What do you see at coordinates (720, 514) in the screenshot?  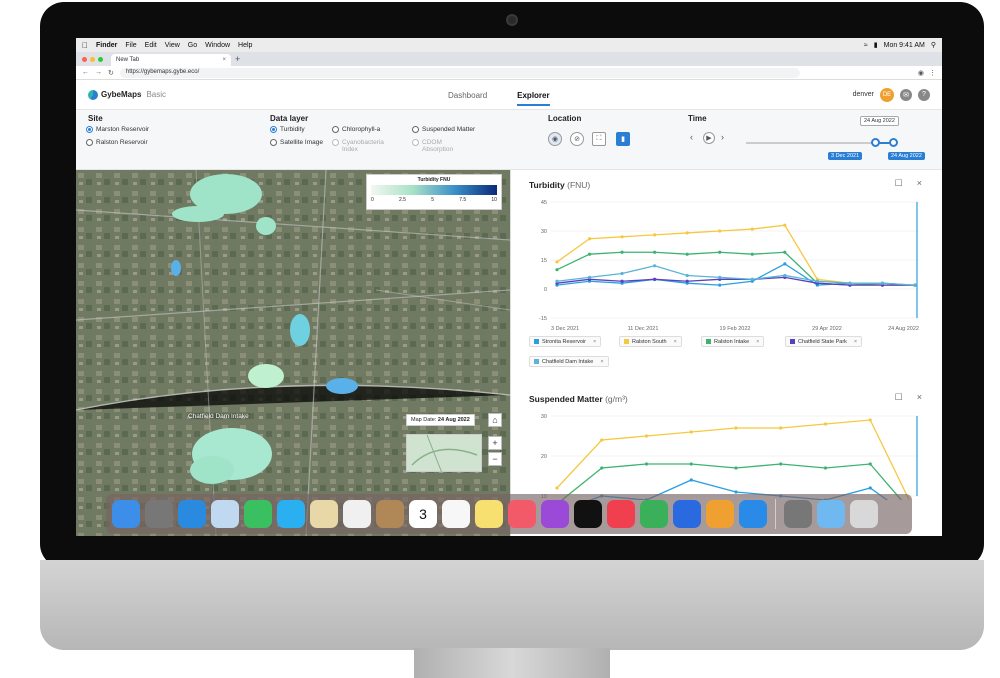 I see `pages-icon` at bounding box center [720, 514].